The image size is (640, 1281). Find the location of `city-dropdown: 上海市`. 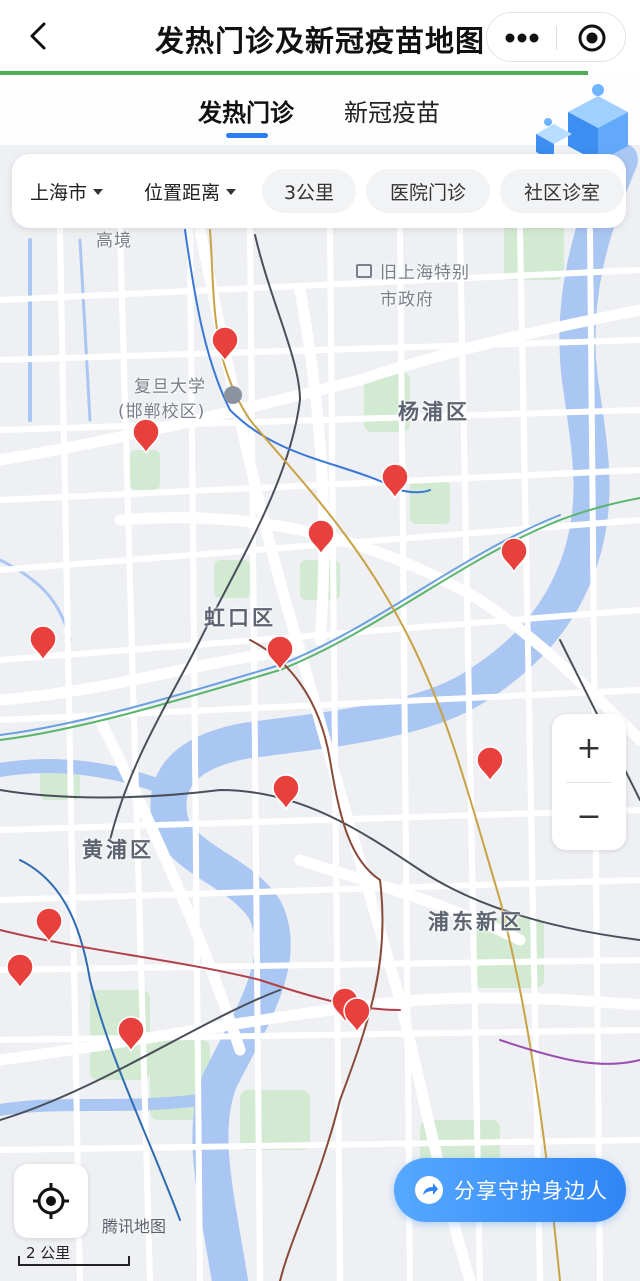

city-dropdown: 上海市 is located at coordinates (67, 191).